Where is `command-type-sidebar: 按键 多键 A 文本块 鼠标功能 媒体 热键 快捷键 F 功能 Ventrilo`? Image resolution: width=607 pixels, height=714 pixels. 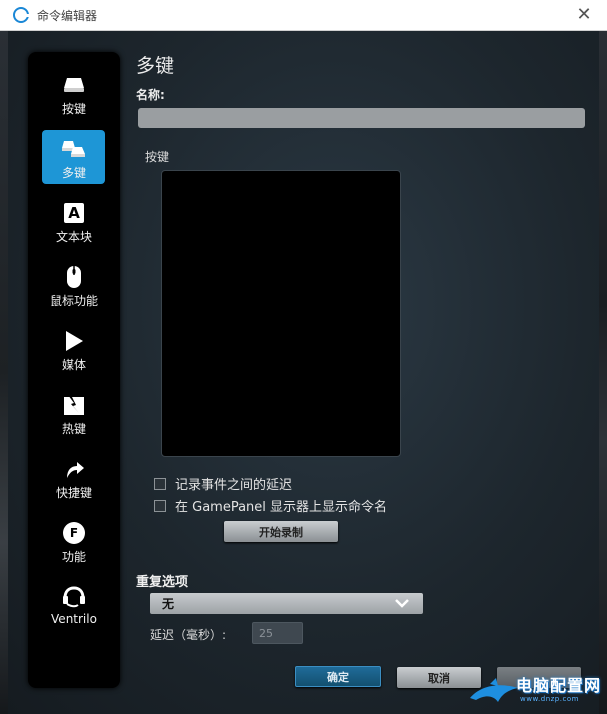 command-type-sidebar: 按键 多键 A 文本块 鼠标功能 媒体 热键 快捷键 F 功能 Ventrilo is located at coordinates (74, 370).